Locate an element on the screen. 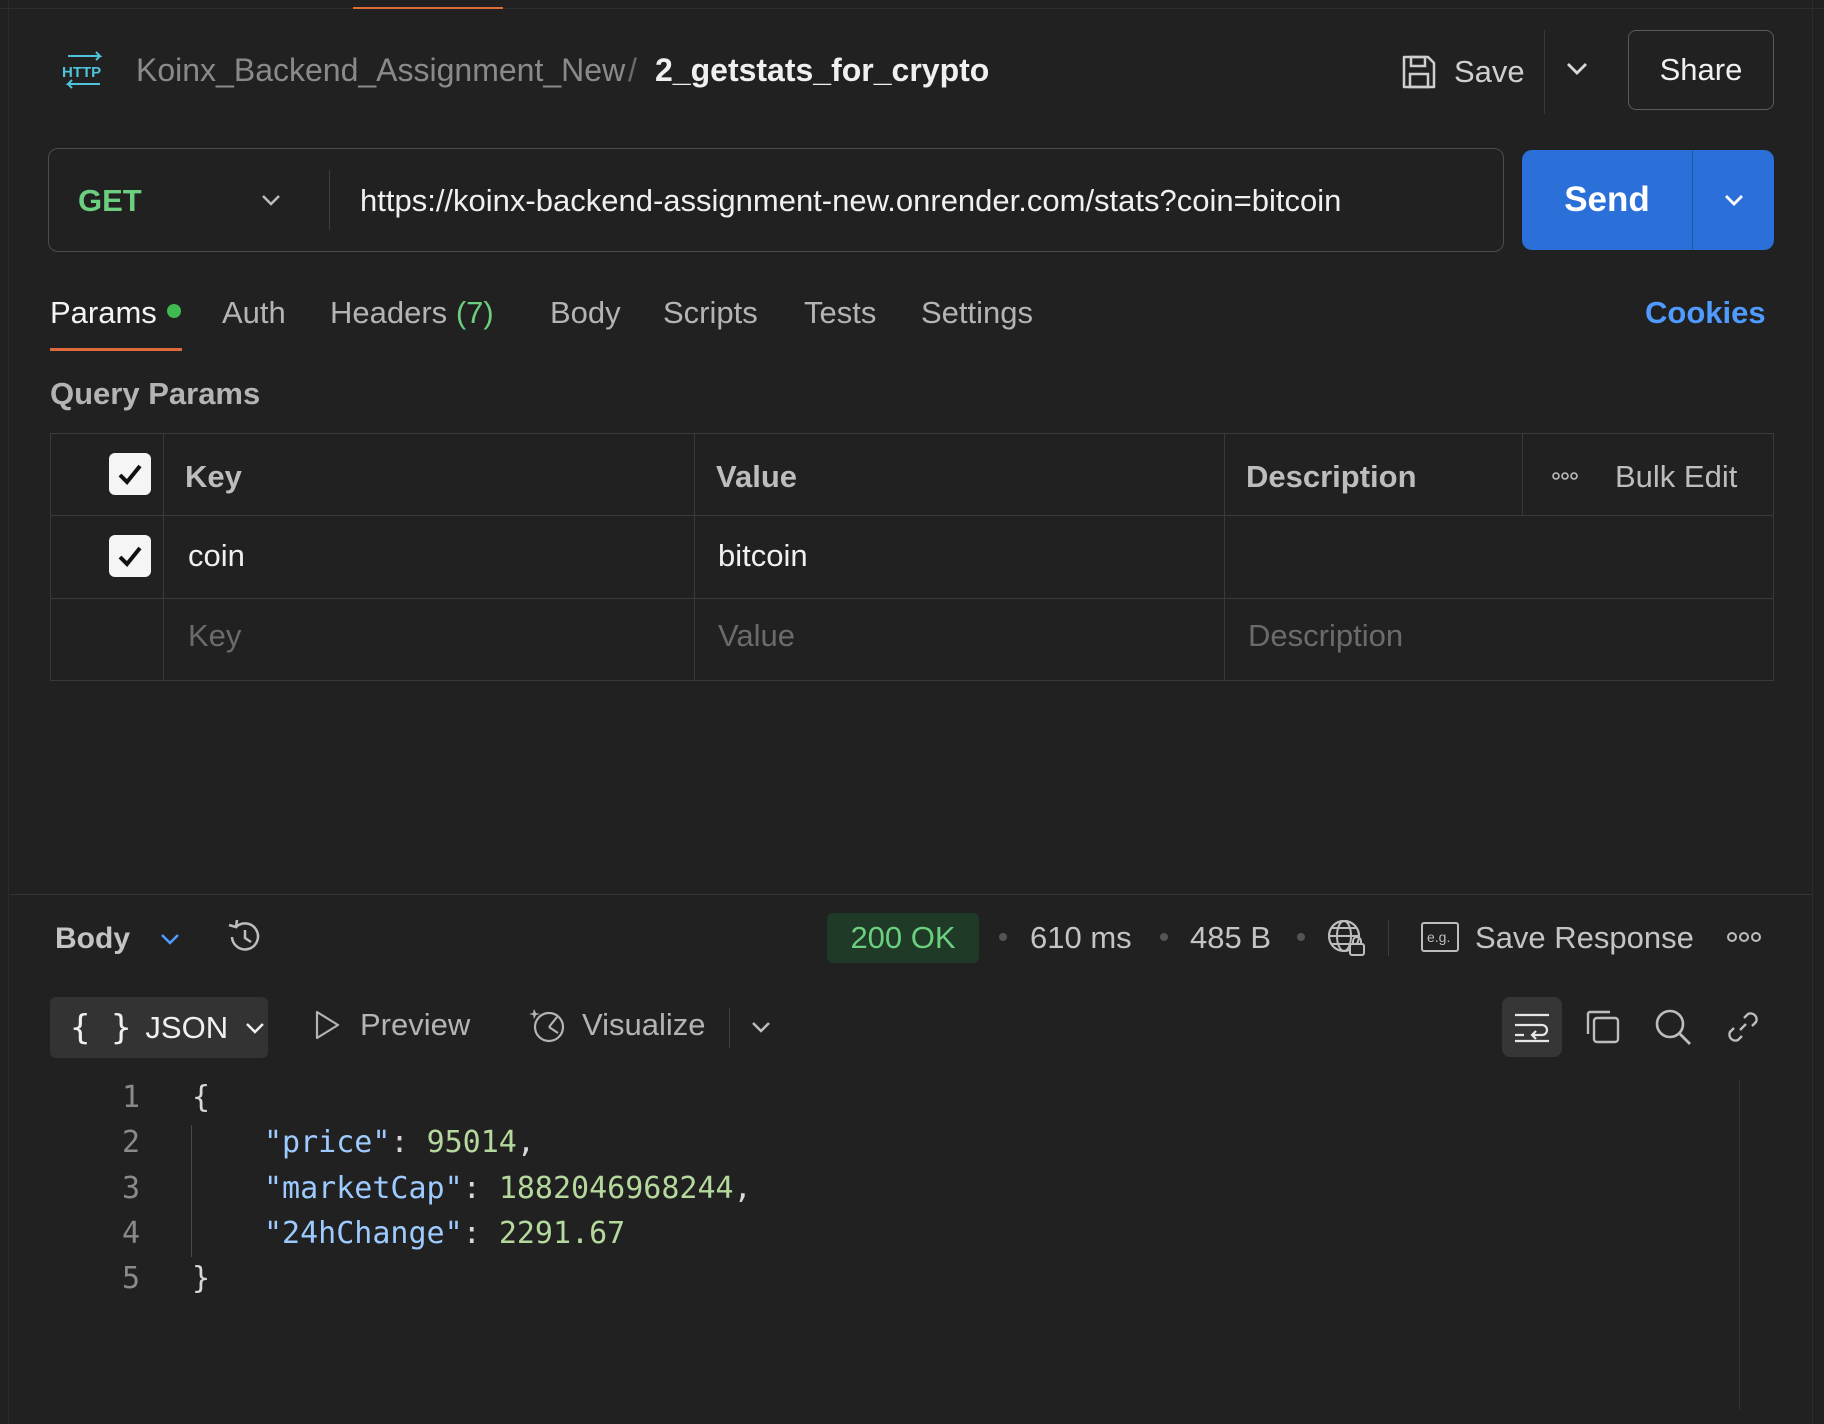 The width and height of the screenshot is (1824, 1424). new-key-input: Key is located at coordinates (214, 636).